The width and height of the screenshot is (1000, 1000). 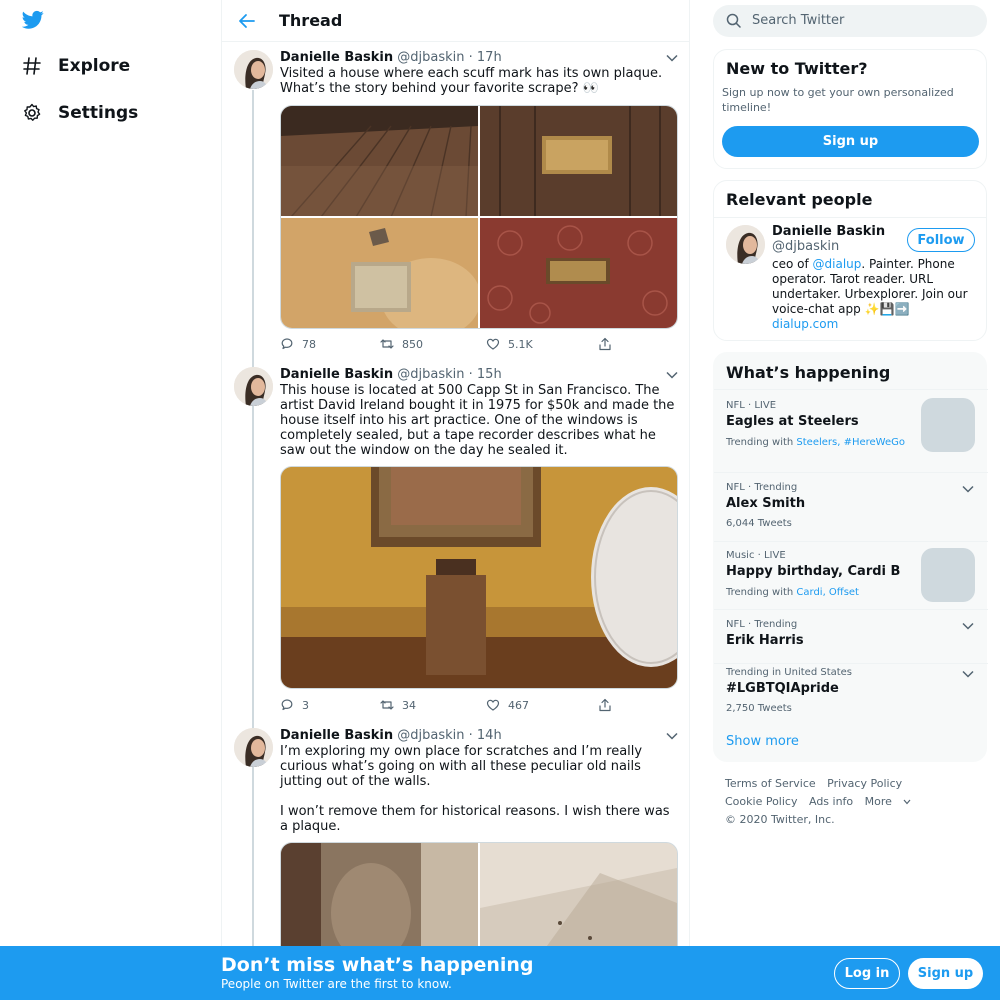 What do you see at coordinates (941, 240) in the screenshot?
I see `follow-button: Follow` at bounding box center [941, 240].